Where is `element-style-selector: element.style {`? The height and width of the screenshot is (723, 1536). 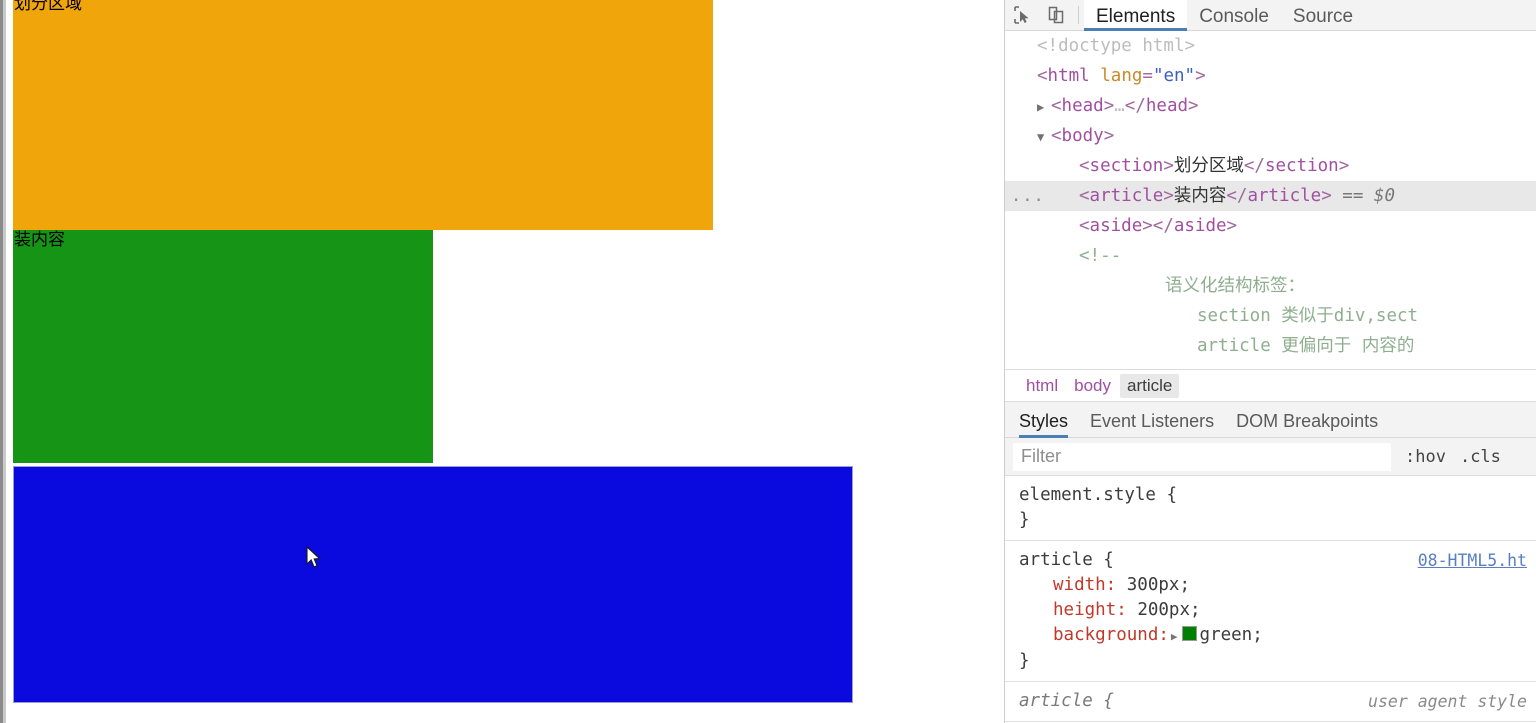 element-style-selector: element.style { is located at coordinates (1098, 495).